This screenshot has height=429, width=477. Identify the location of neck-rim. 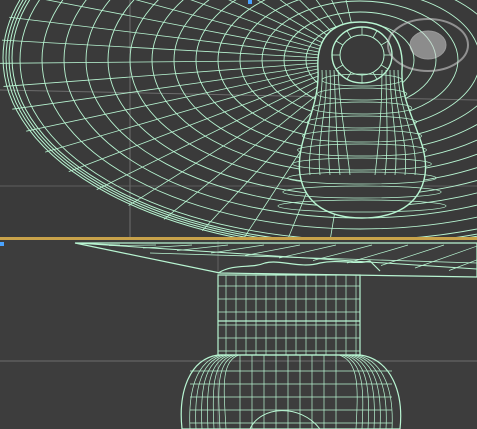
(299, 267).